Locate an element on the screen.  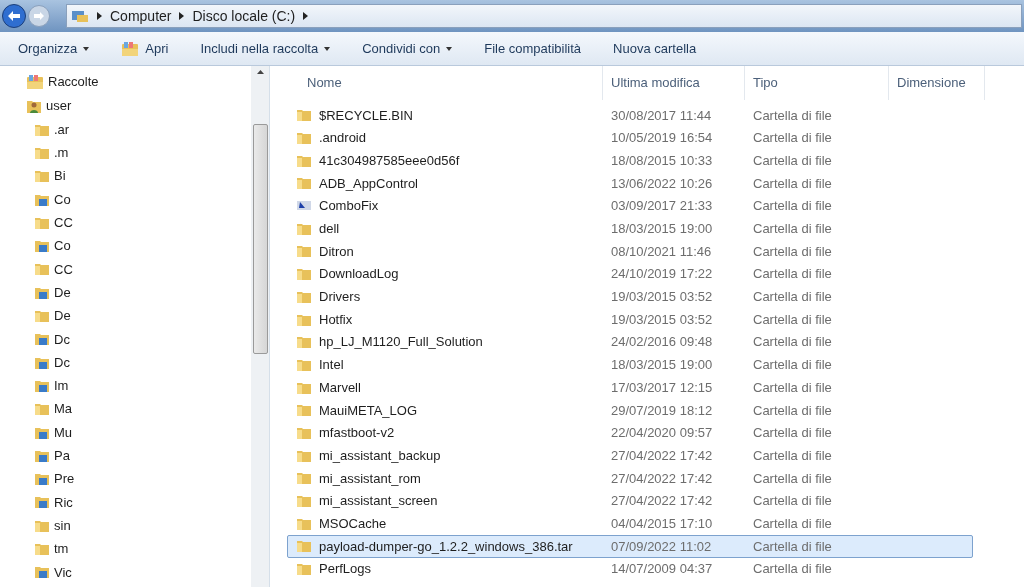
column-header: Nome is located at coordinates (445, 83).